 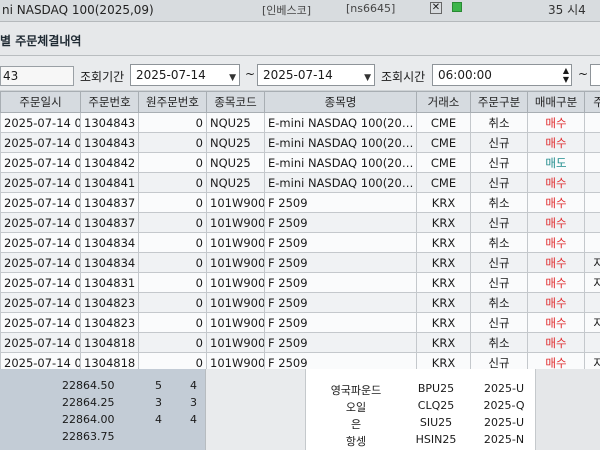 What do you see at coordinates (158, 385) in the screenshot?
I see `orderbook-qty: 5` at bounding box center [158, 385].